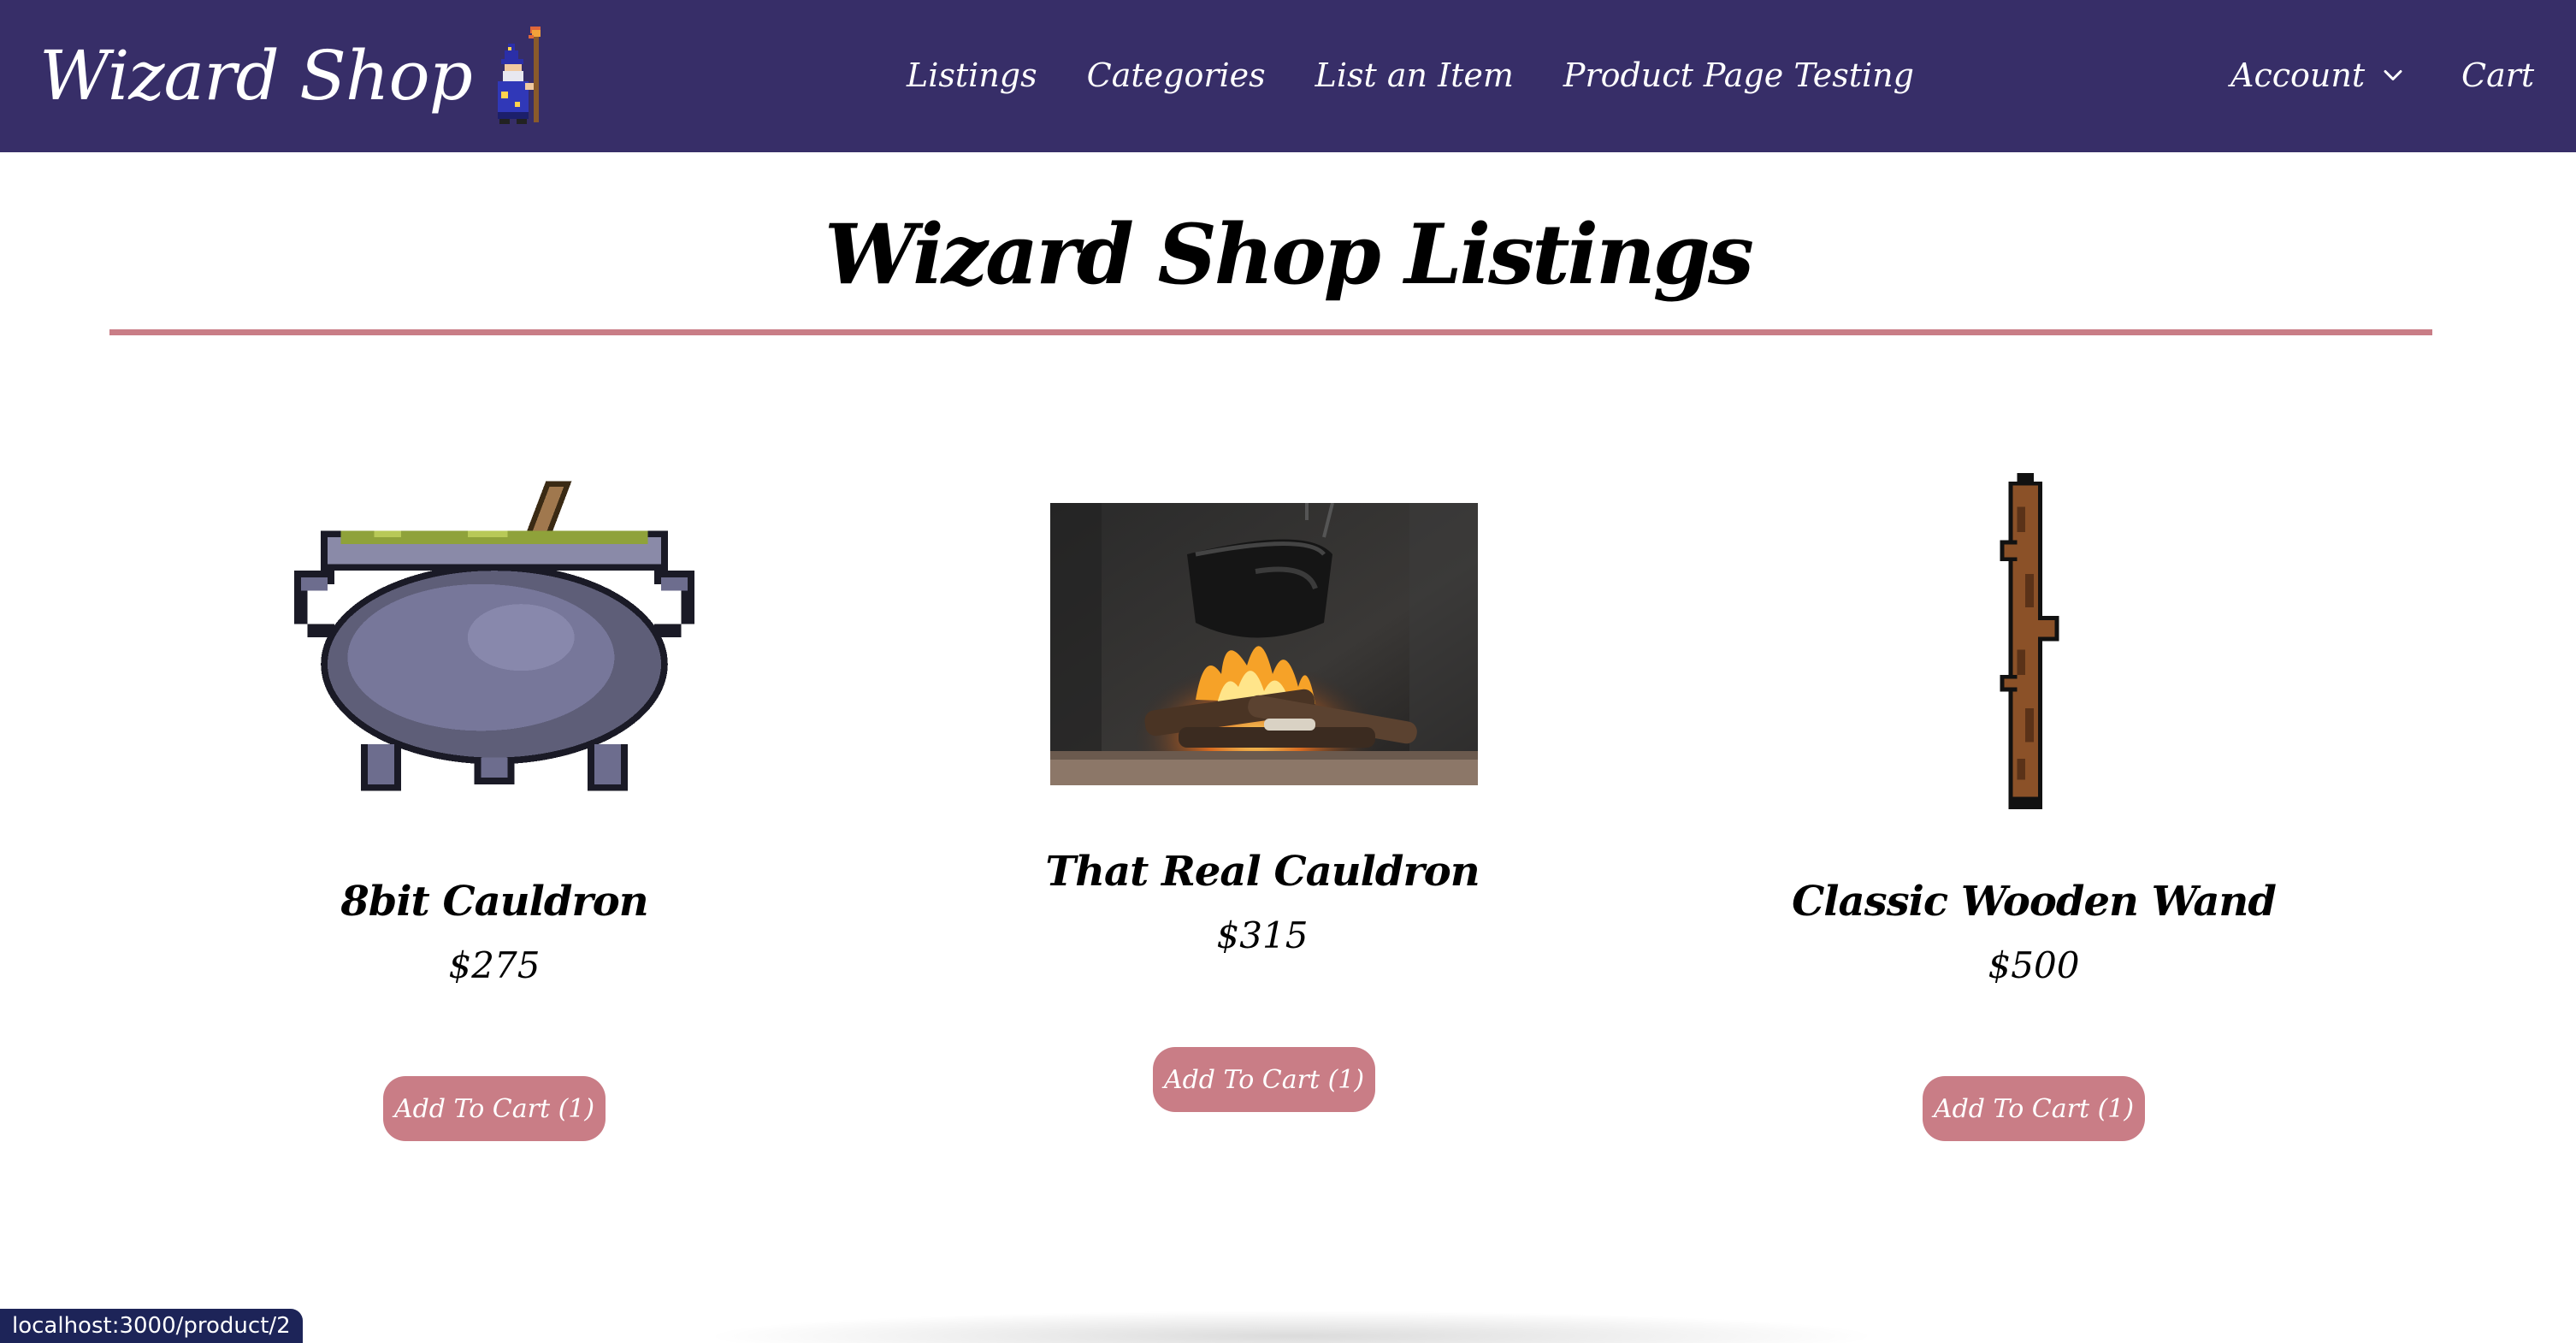 Image resolution: width=2576 pixels, height=1343 pixels. What do you see at coordinates (1262, 935) in the screenshot?
I see `product-price: $315` at bounding box center [1262, 935].